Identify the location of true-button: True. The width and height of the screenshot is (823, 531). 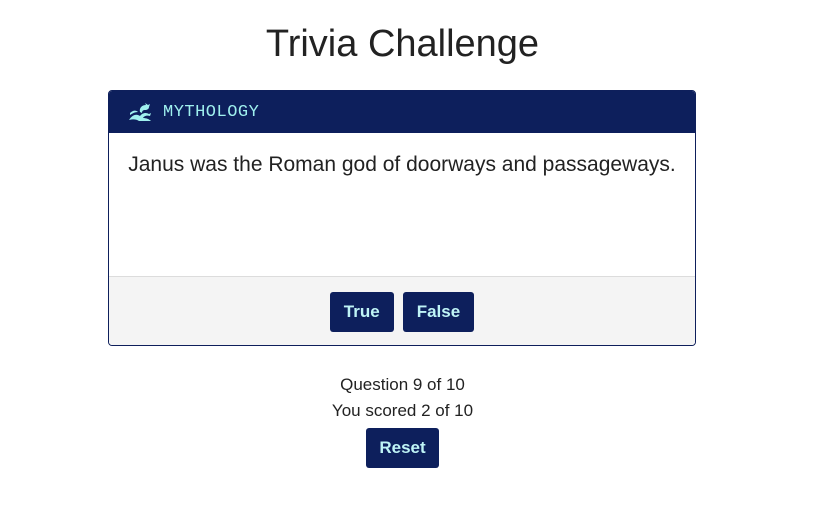
(361, 311).